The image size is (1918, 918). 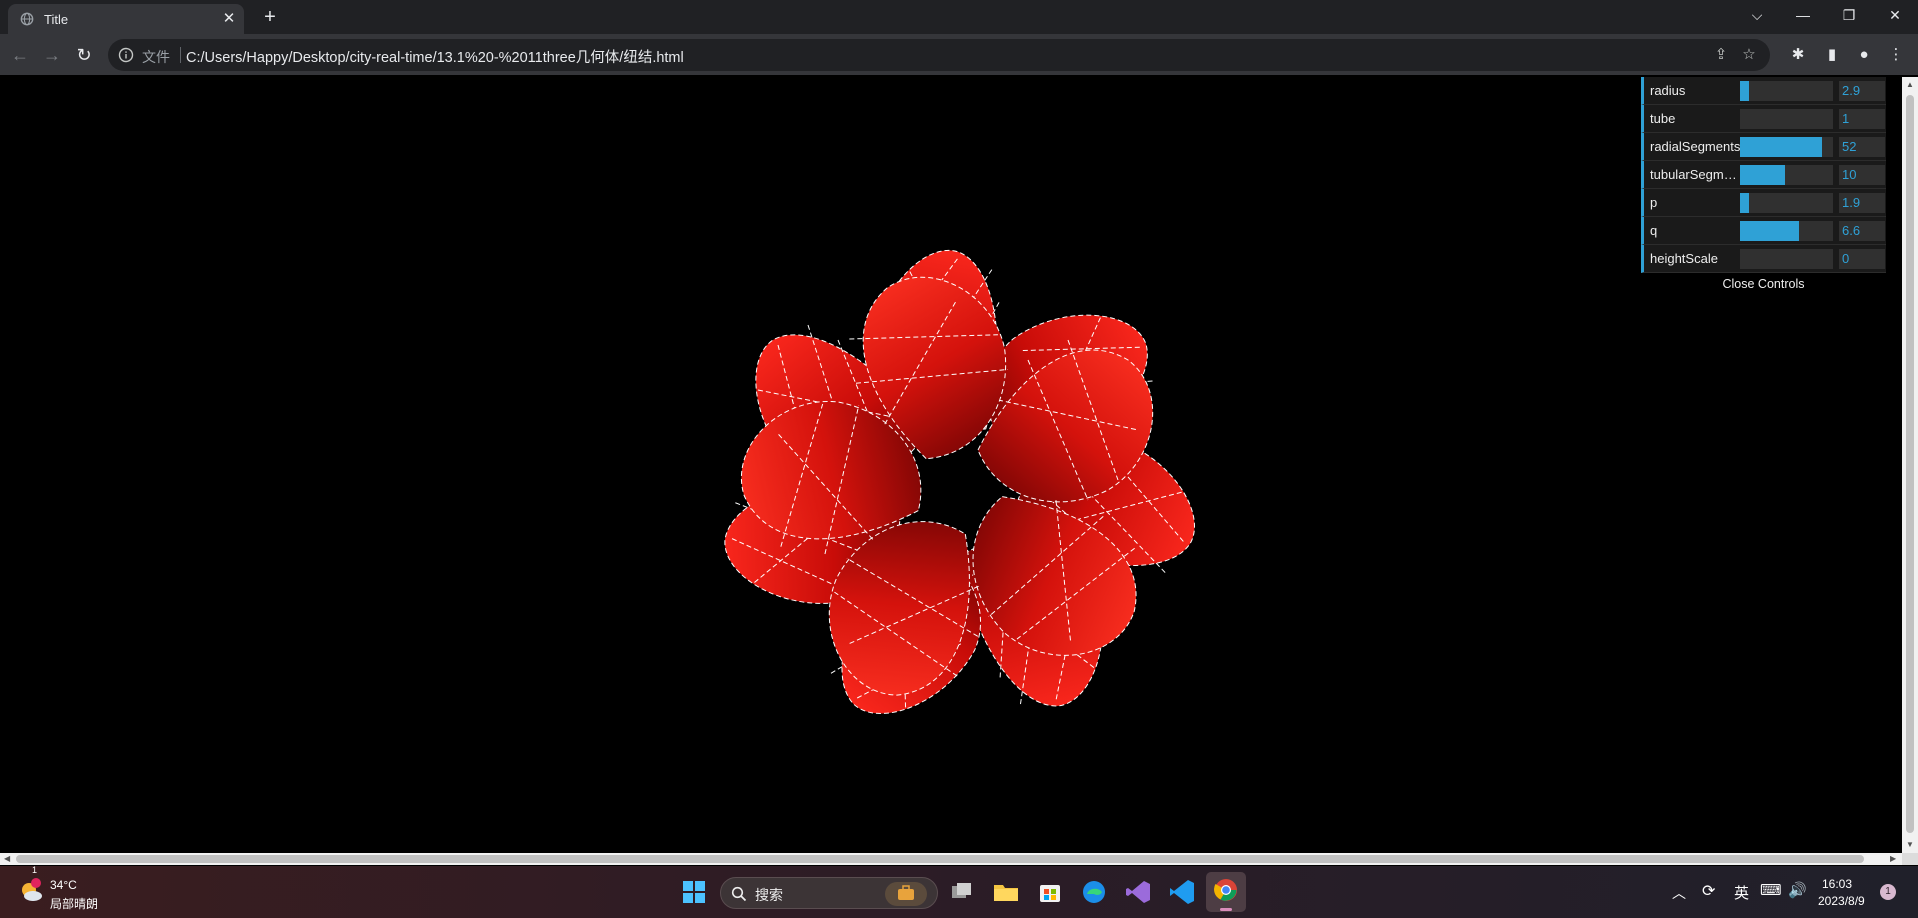 I want to click on vscode-icon, so click(x=1182, y=892).